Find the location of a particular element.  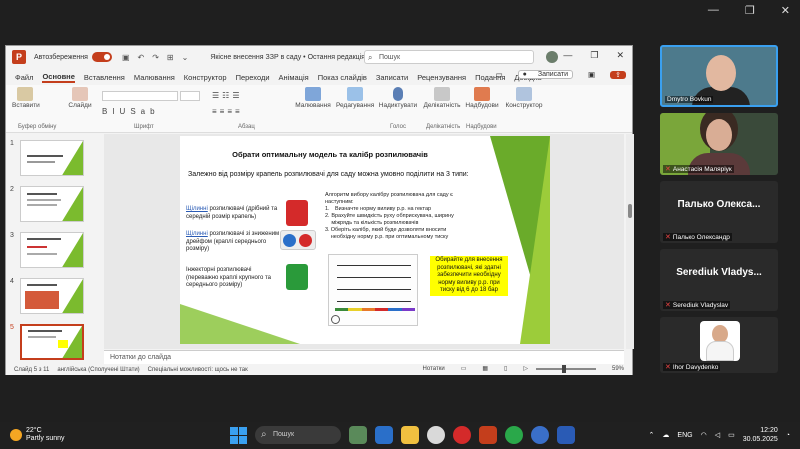

slides-button: Слайди is located at coordinates (80, 98).